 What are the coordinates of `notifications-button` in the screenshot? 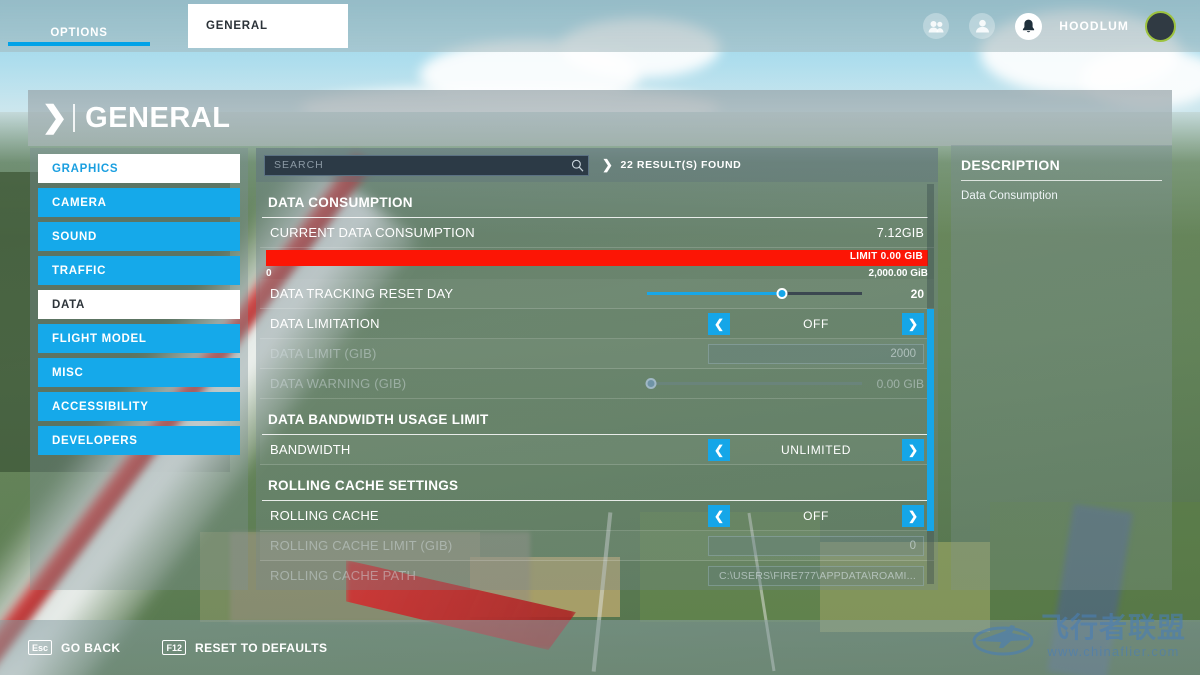 It's located at (1028, 26).